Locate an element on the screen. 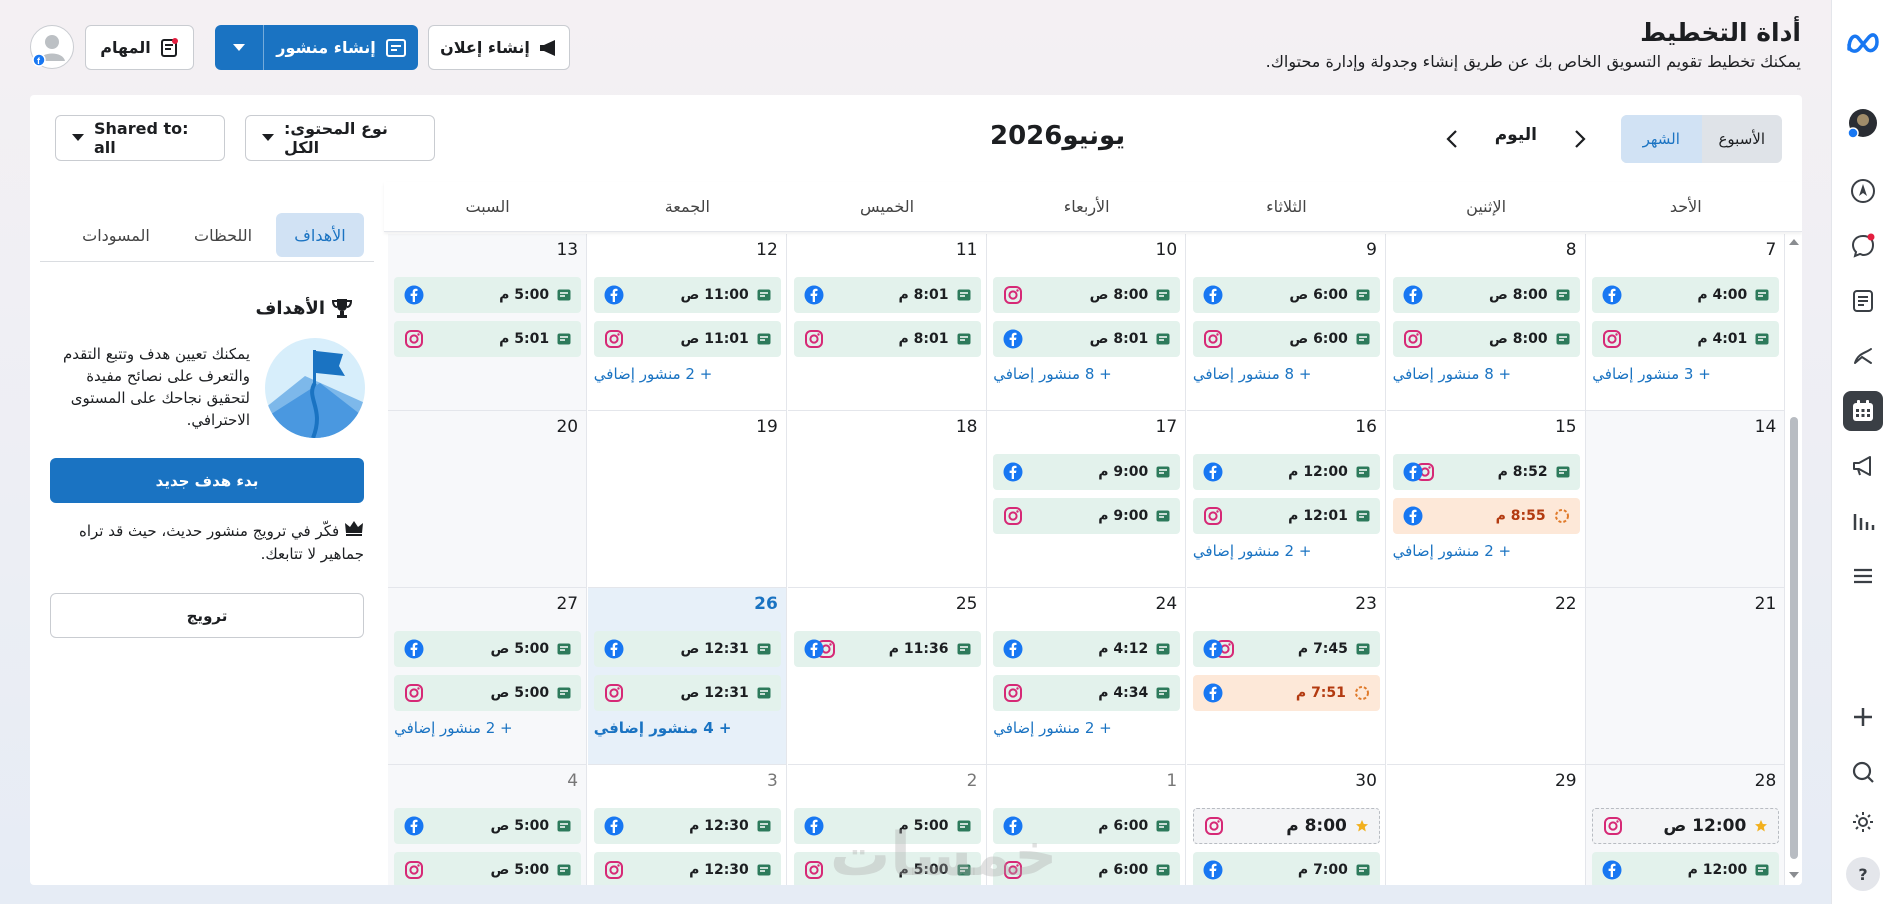 This screenshot has width=1893, height=904. tasks-button: المهام is located at coordinates (139, 47).